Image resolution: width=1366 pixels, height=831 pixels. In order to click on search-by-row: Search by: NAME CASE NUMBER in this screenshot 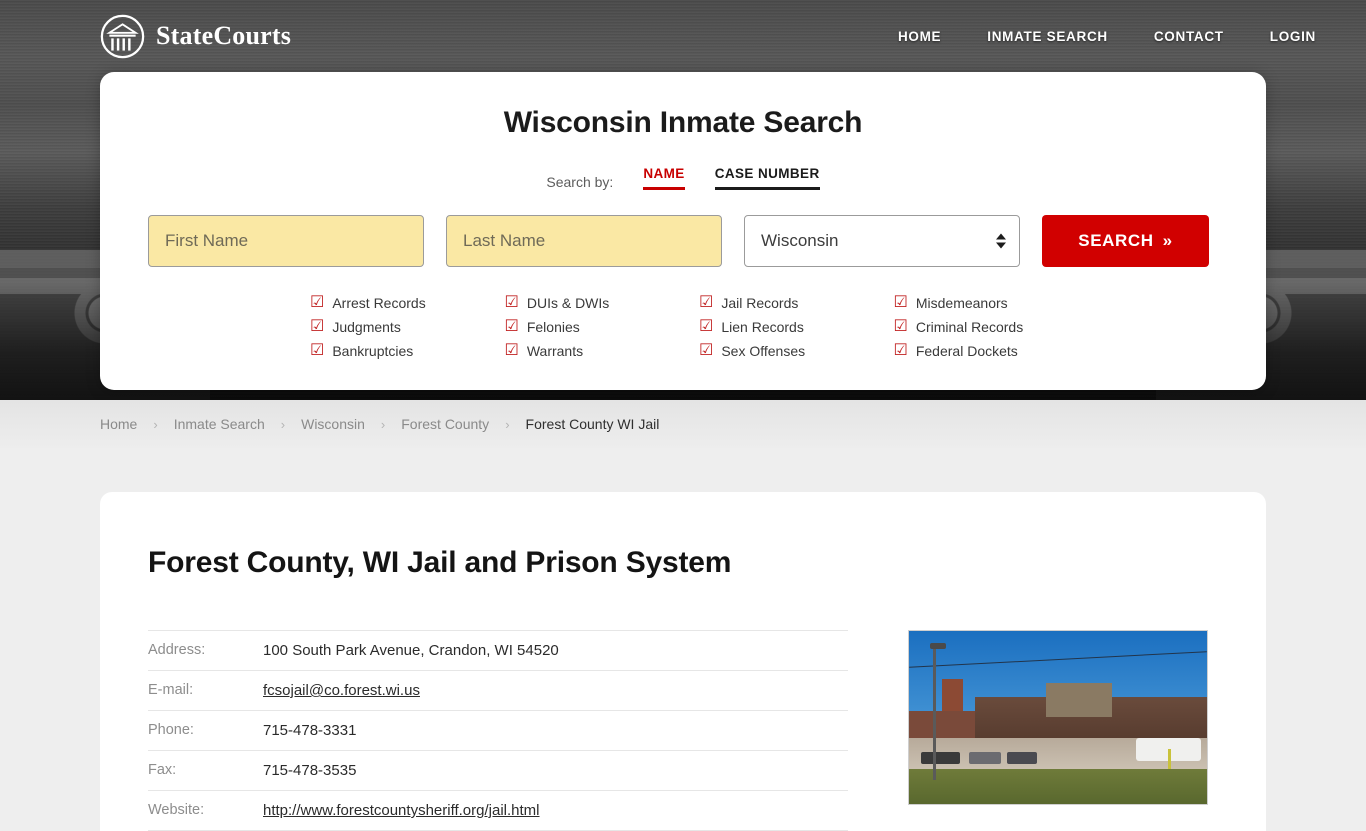, I will do `click(683, 178)`.